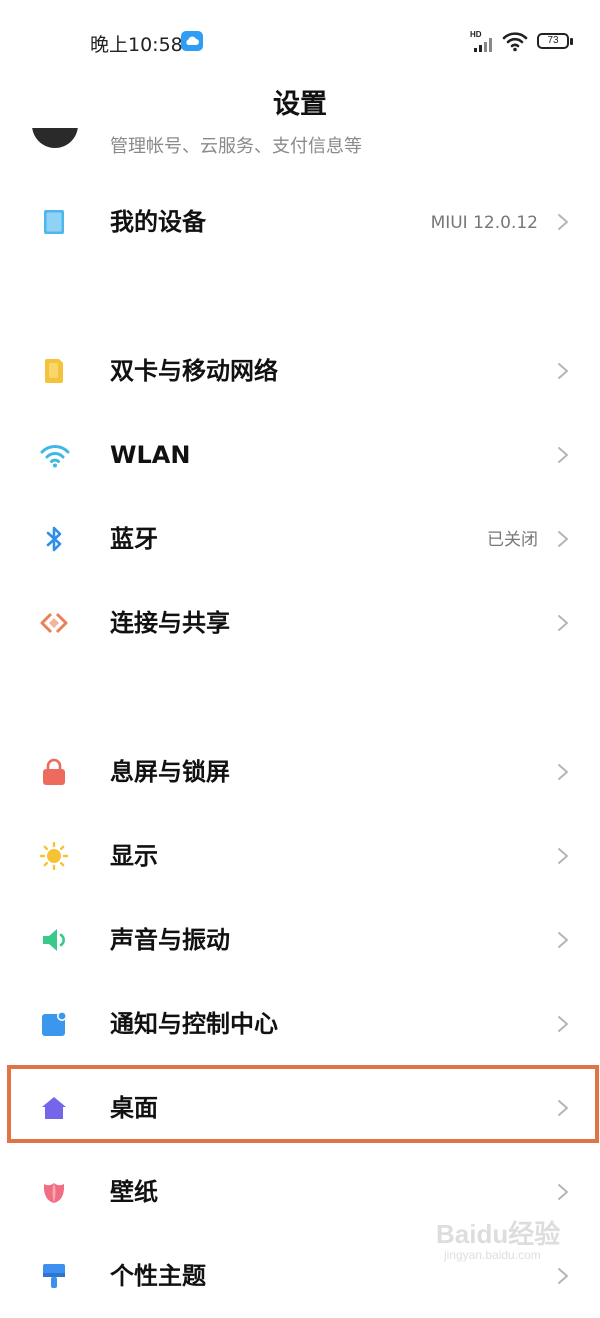  Describe the element at coordinates (54, 856) in the screenshot. I see `sun-icon` at that location.